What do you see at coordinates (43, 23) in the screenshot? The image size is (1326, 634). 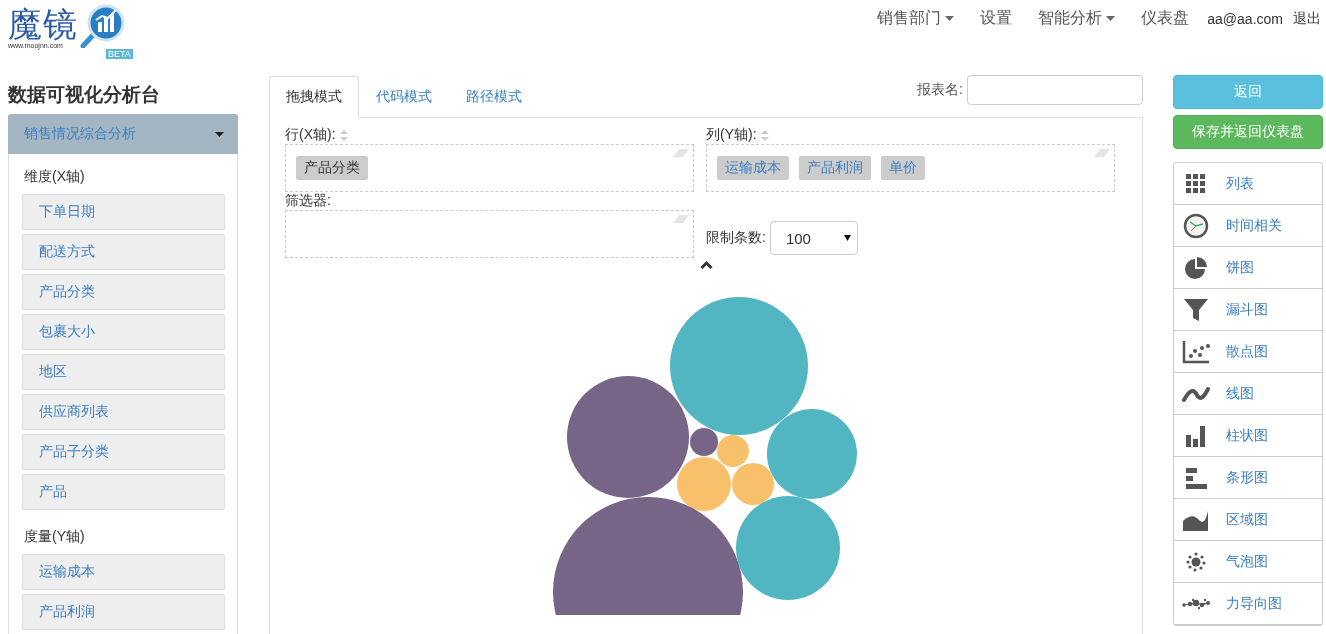 I see `logo-text: 魔镜` at bounding box center [43, 23].